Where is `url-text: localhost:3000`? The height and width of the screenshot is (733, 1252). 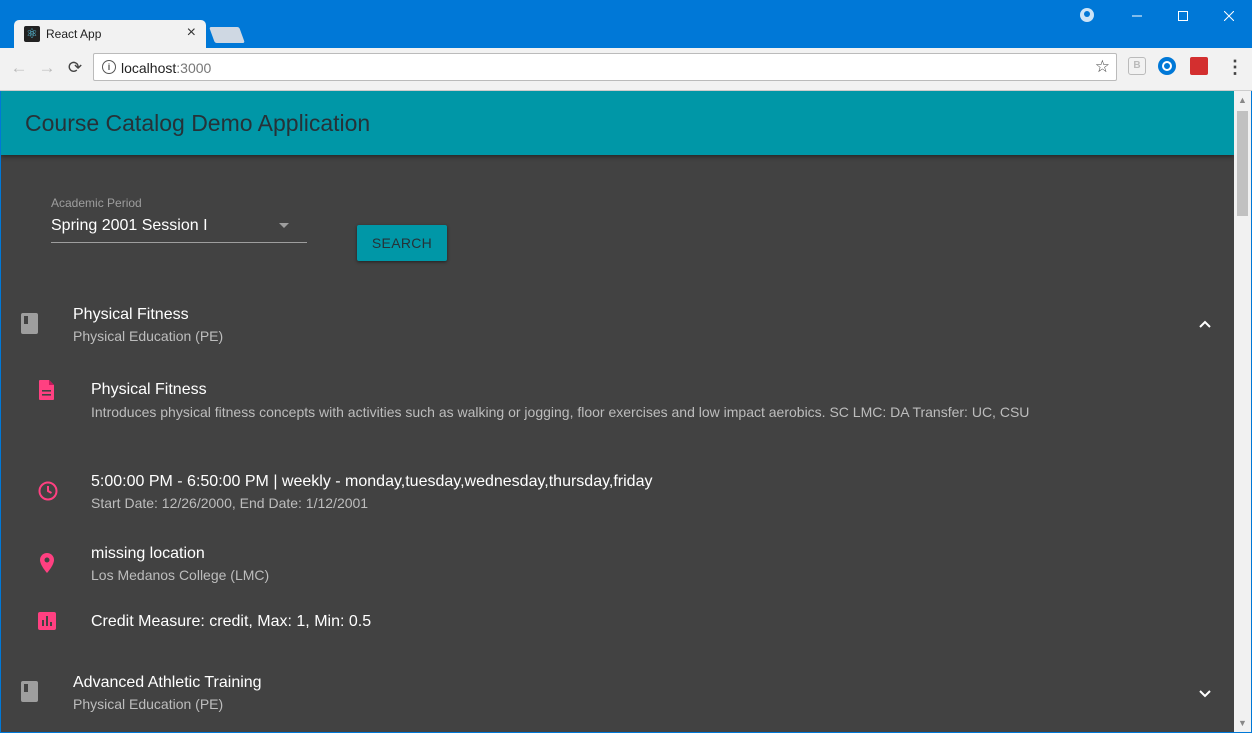
url-text: localhost:3000 is located at coordinates (166, 68).